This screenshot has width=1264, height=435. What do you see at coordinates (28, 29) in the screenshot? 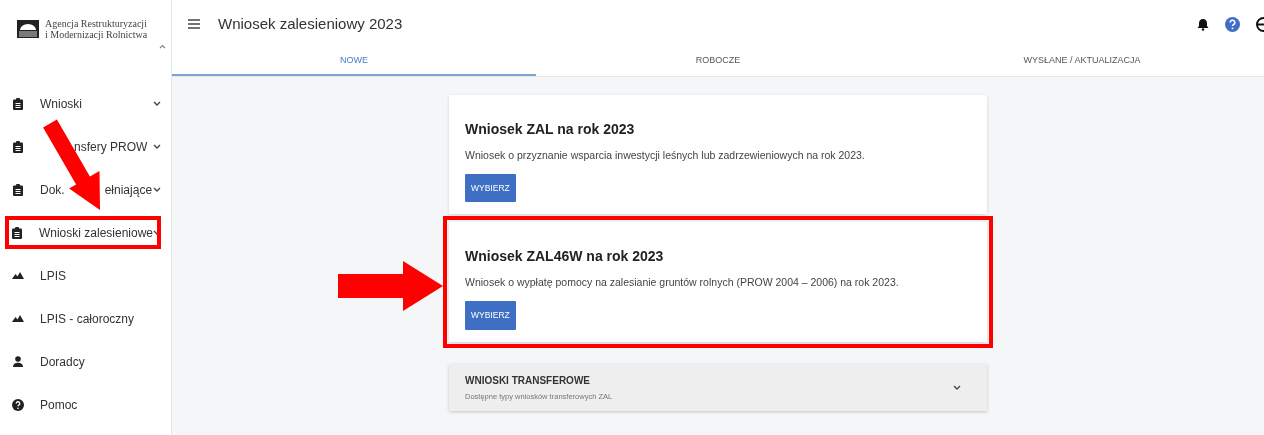
I see `logo-icon` at bounding box center [28, 29].